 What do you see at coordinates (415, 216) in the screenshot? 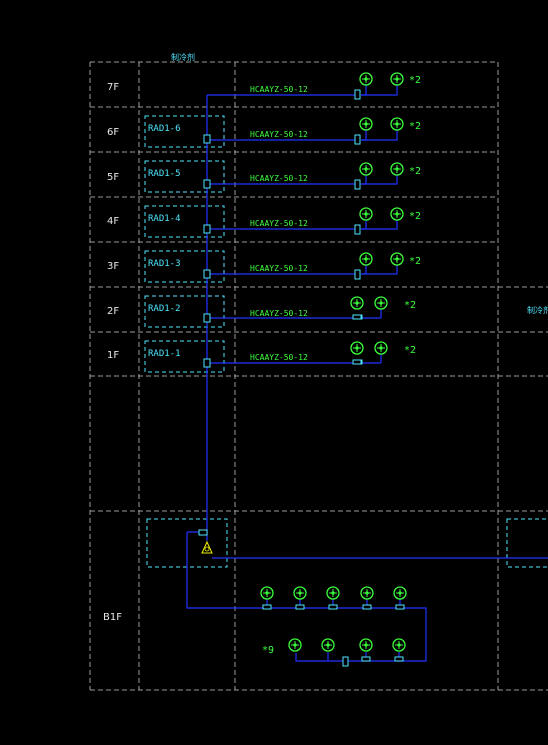
I see `multiplier-4f: *2` at bounding box center [415, 216].